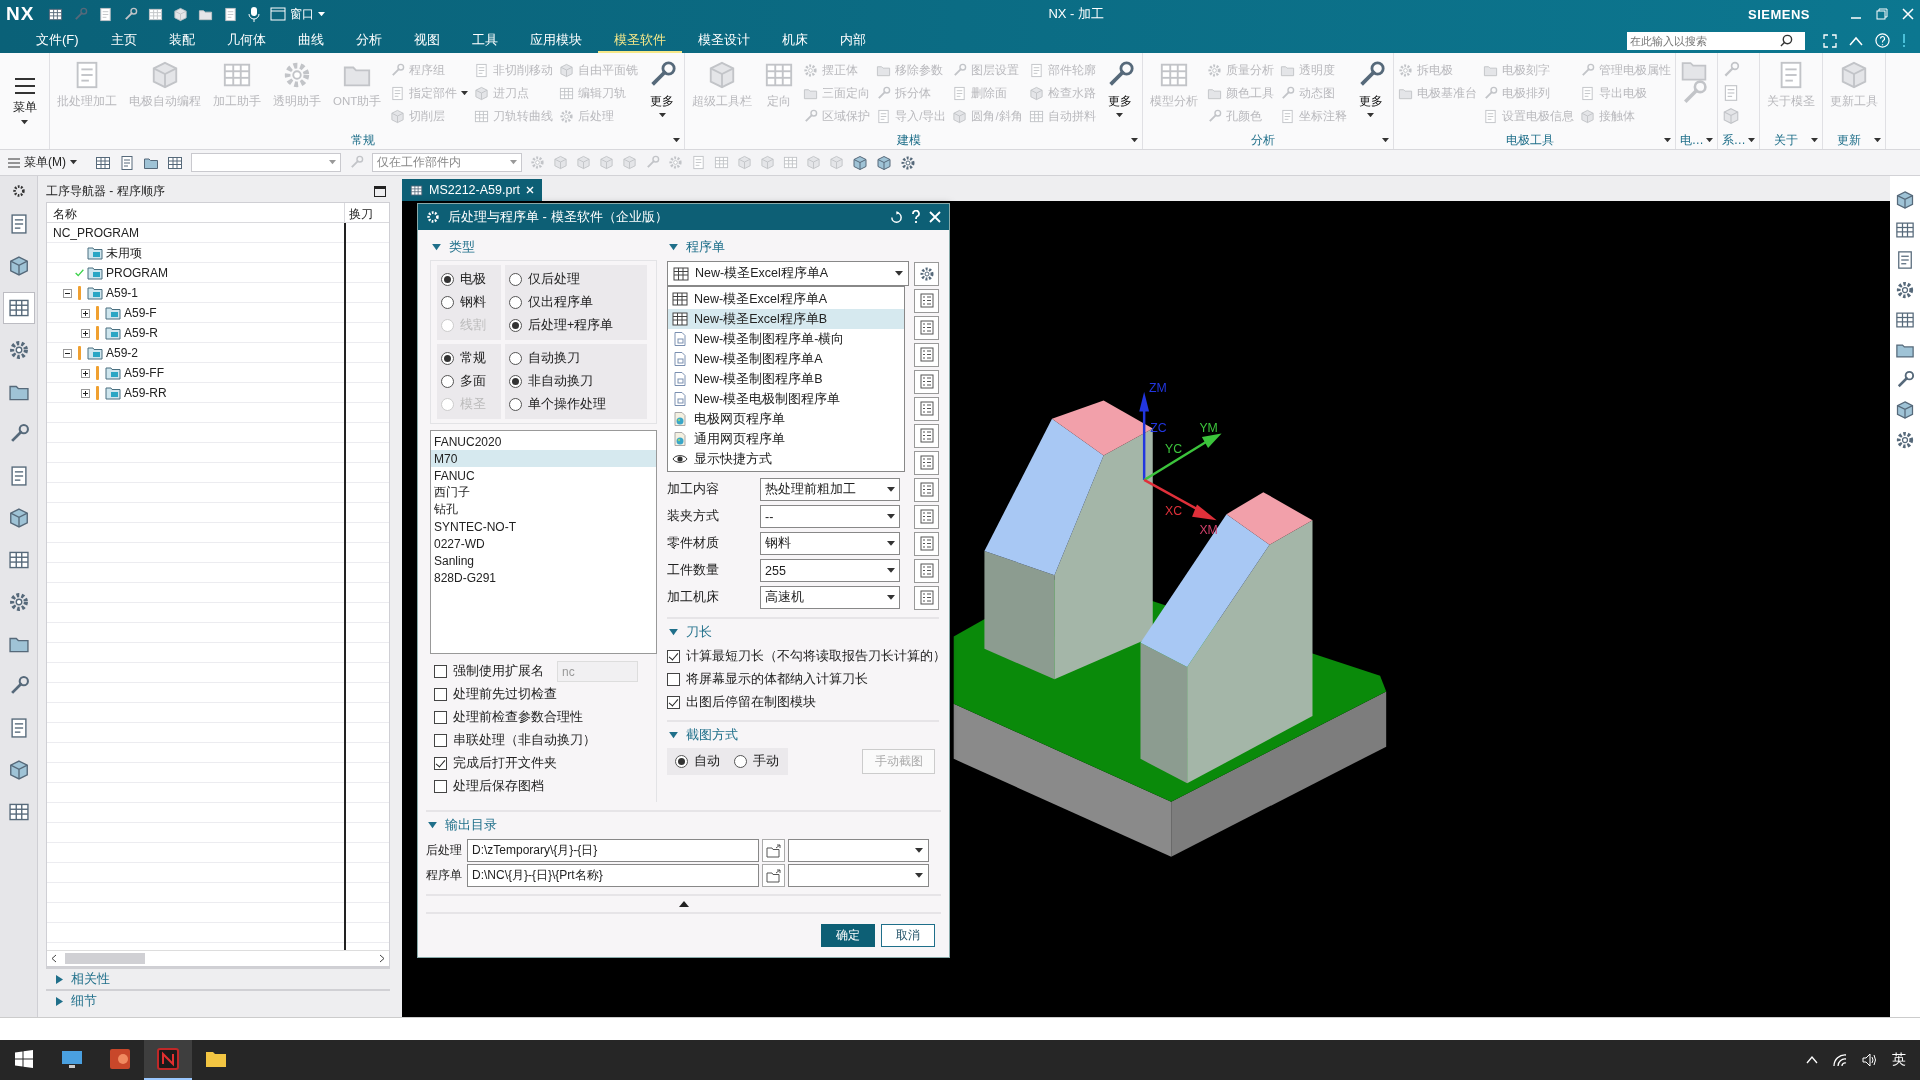  I want to click on search-icon, so click(1786, 40).